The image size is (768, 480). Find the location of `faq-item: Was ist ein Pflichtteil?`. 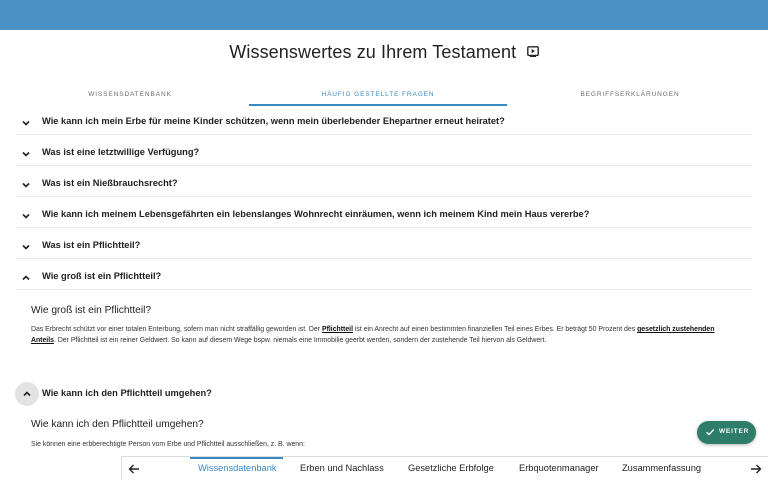

faq-item: Was ist ein Pflichtteil? is located at coordinates (384, 247).